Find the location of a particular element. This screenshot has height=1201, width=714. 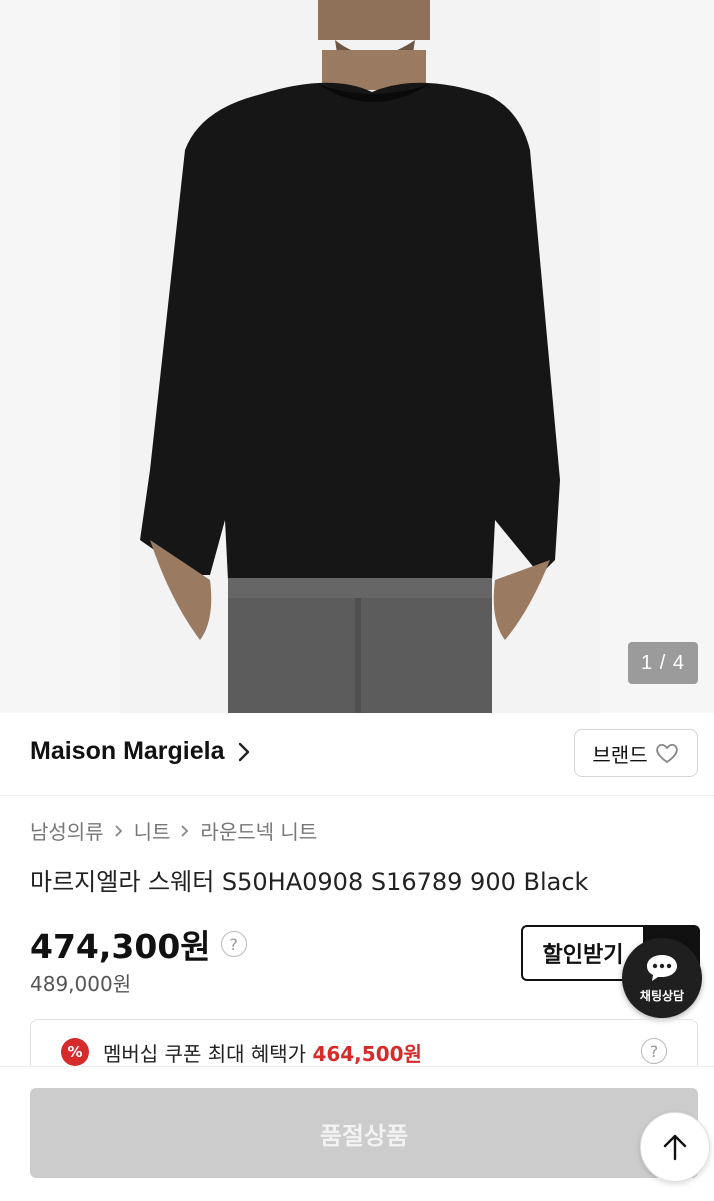

brand-row: Maison Margiela 브랜드 is located at coordinates (357, 754).